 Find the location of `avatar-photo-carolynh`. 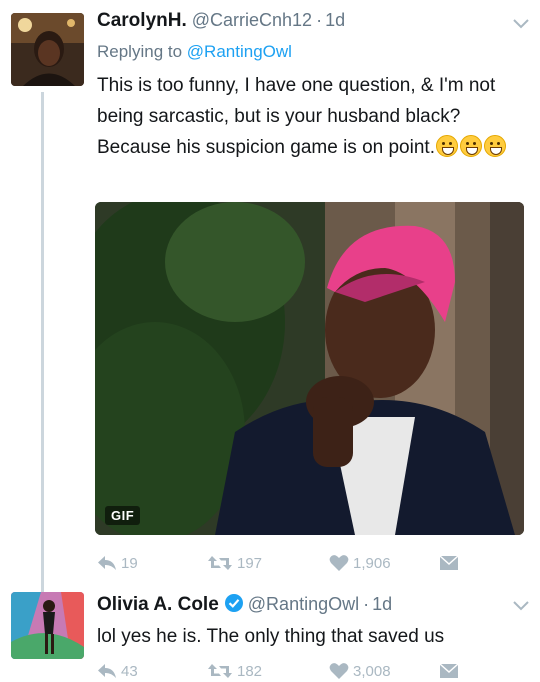

avatar-photo-carolynh is located at coordinates (47, 49).